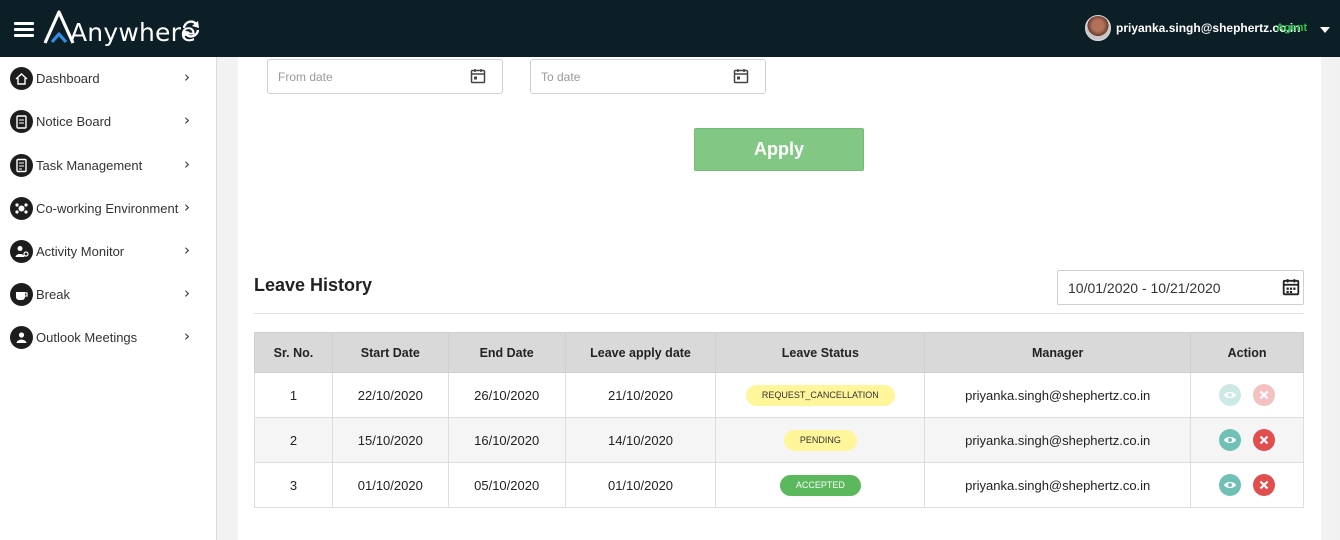 The height and width of the screenshot is (540, 1340). What do you see at coordinates (368, 77) in the screenshot?
I see `from-date-input` at bounding box center [368, 77].